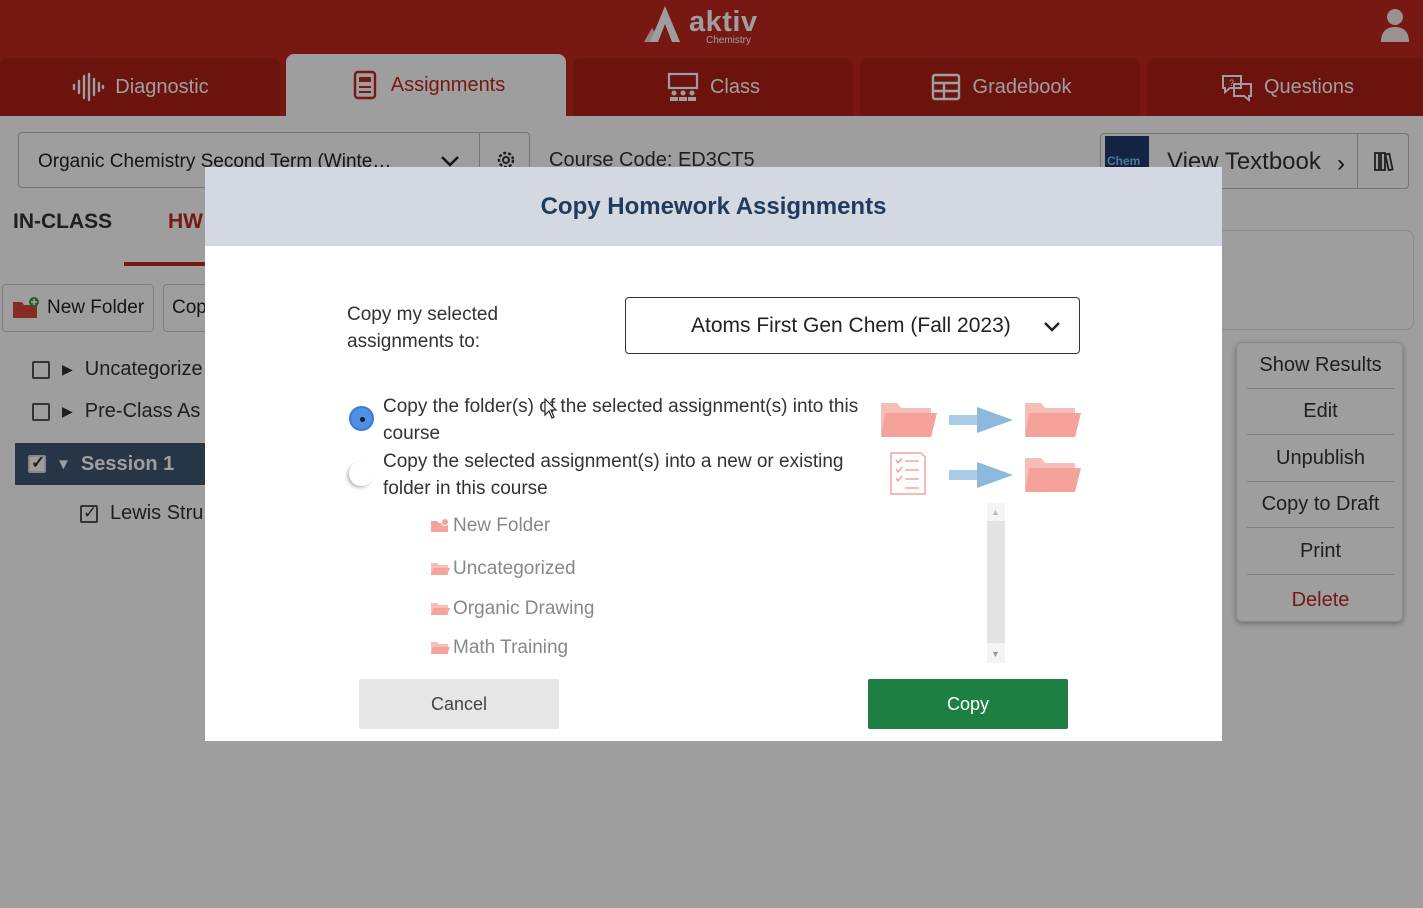 The image size is (1423, 908). Describe the element at coordinates (502, 525) in the screenshot. I see `folder-option-label: New Folder` at that location.